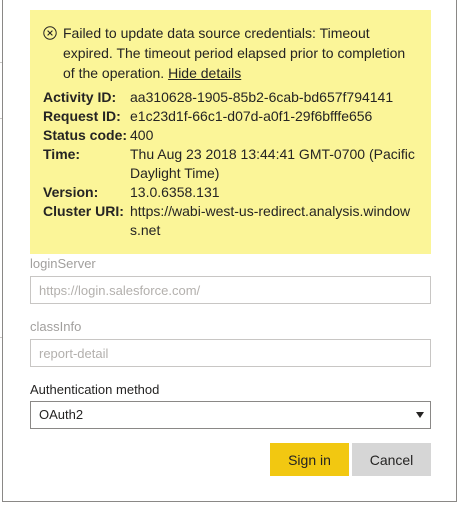 The width and height of the screenshot is (462, 509). Describe the element at coordinates (63, 263) in the screenshot. I see `login-server-label: loginServer` at that location.